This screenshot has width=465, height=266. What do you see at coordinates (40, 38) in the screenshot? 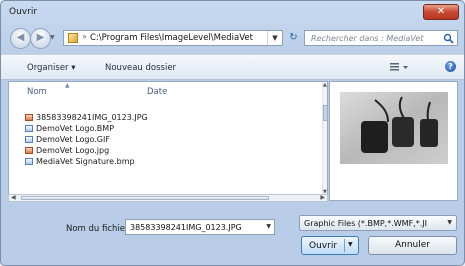
I see `forward-button: ▶` at bounding box center [40, 38].